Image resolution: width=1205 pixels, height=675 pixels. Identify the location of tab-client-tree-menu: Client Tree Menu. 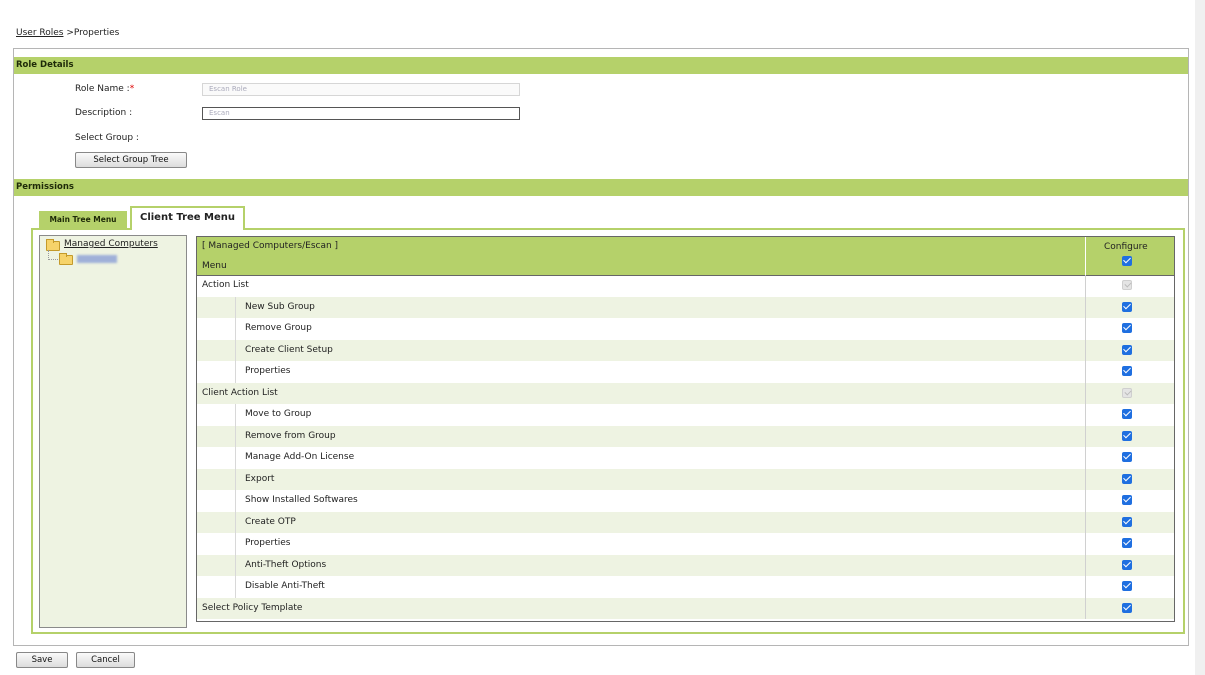
(187, 218).